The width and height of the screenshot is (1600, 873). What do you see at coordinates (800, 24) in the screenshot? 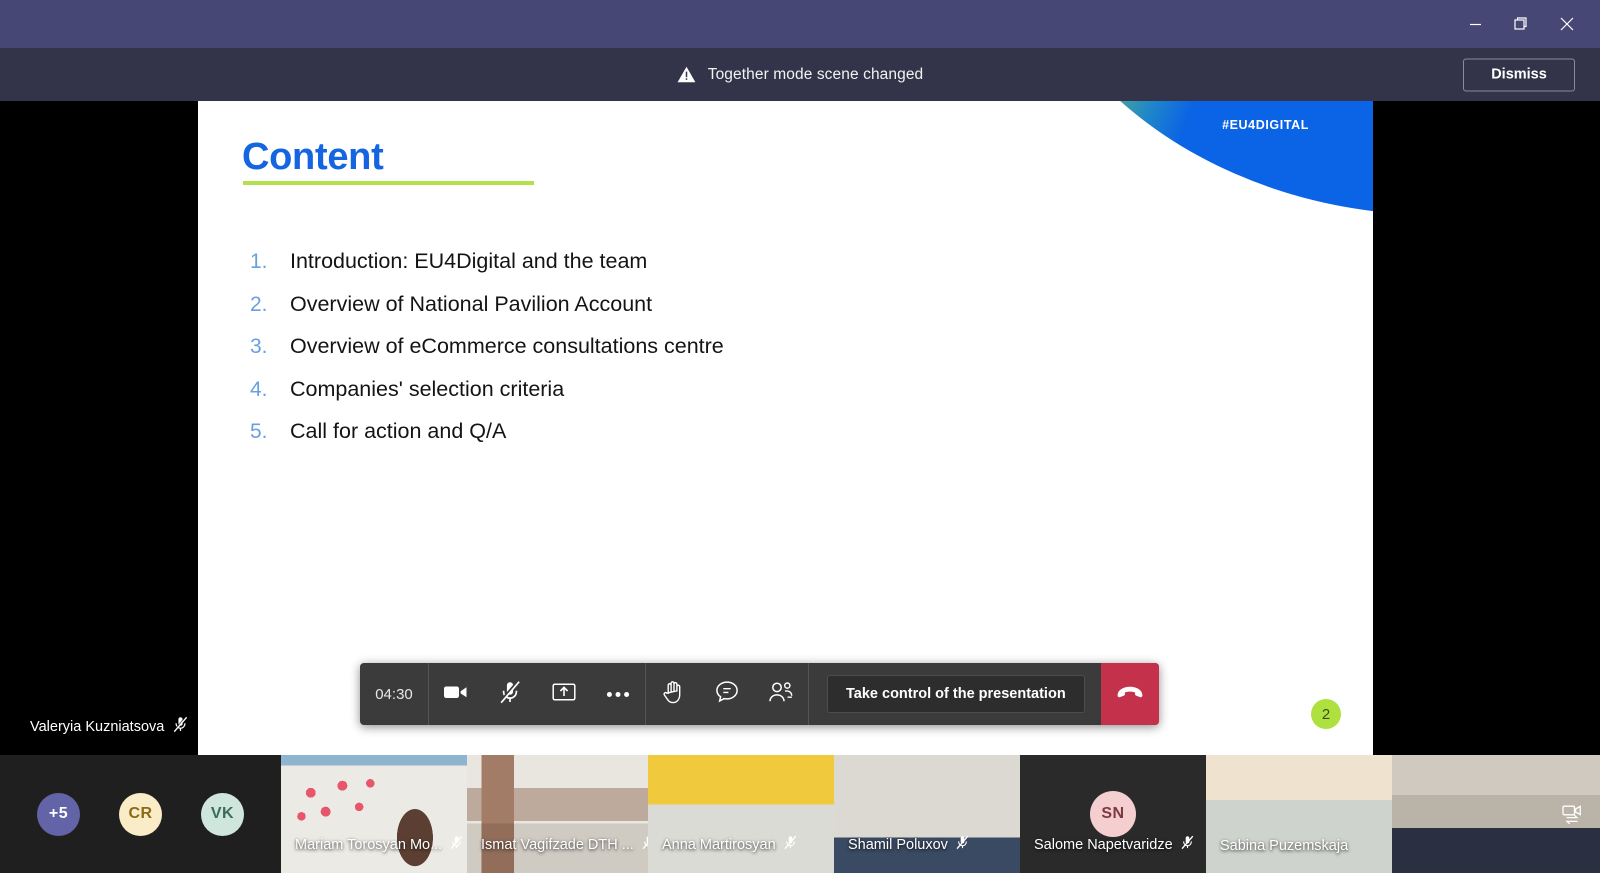
I see `window-titlebar` at bounding box center [800, 24].